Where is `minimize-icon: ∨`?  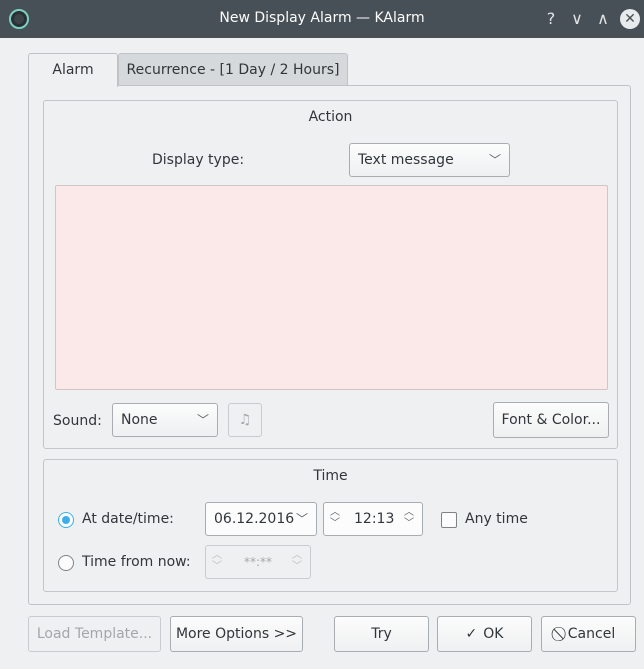 minimize-icon: ∨ is located at coordinates (577, 18).